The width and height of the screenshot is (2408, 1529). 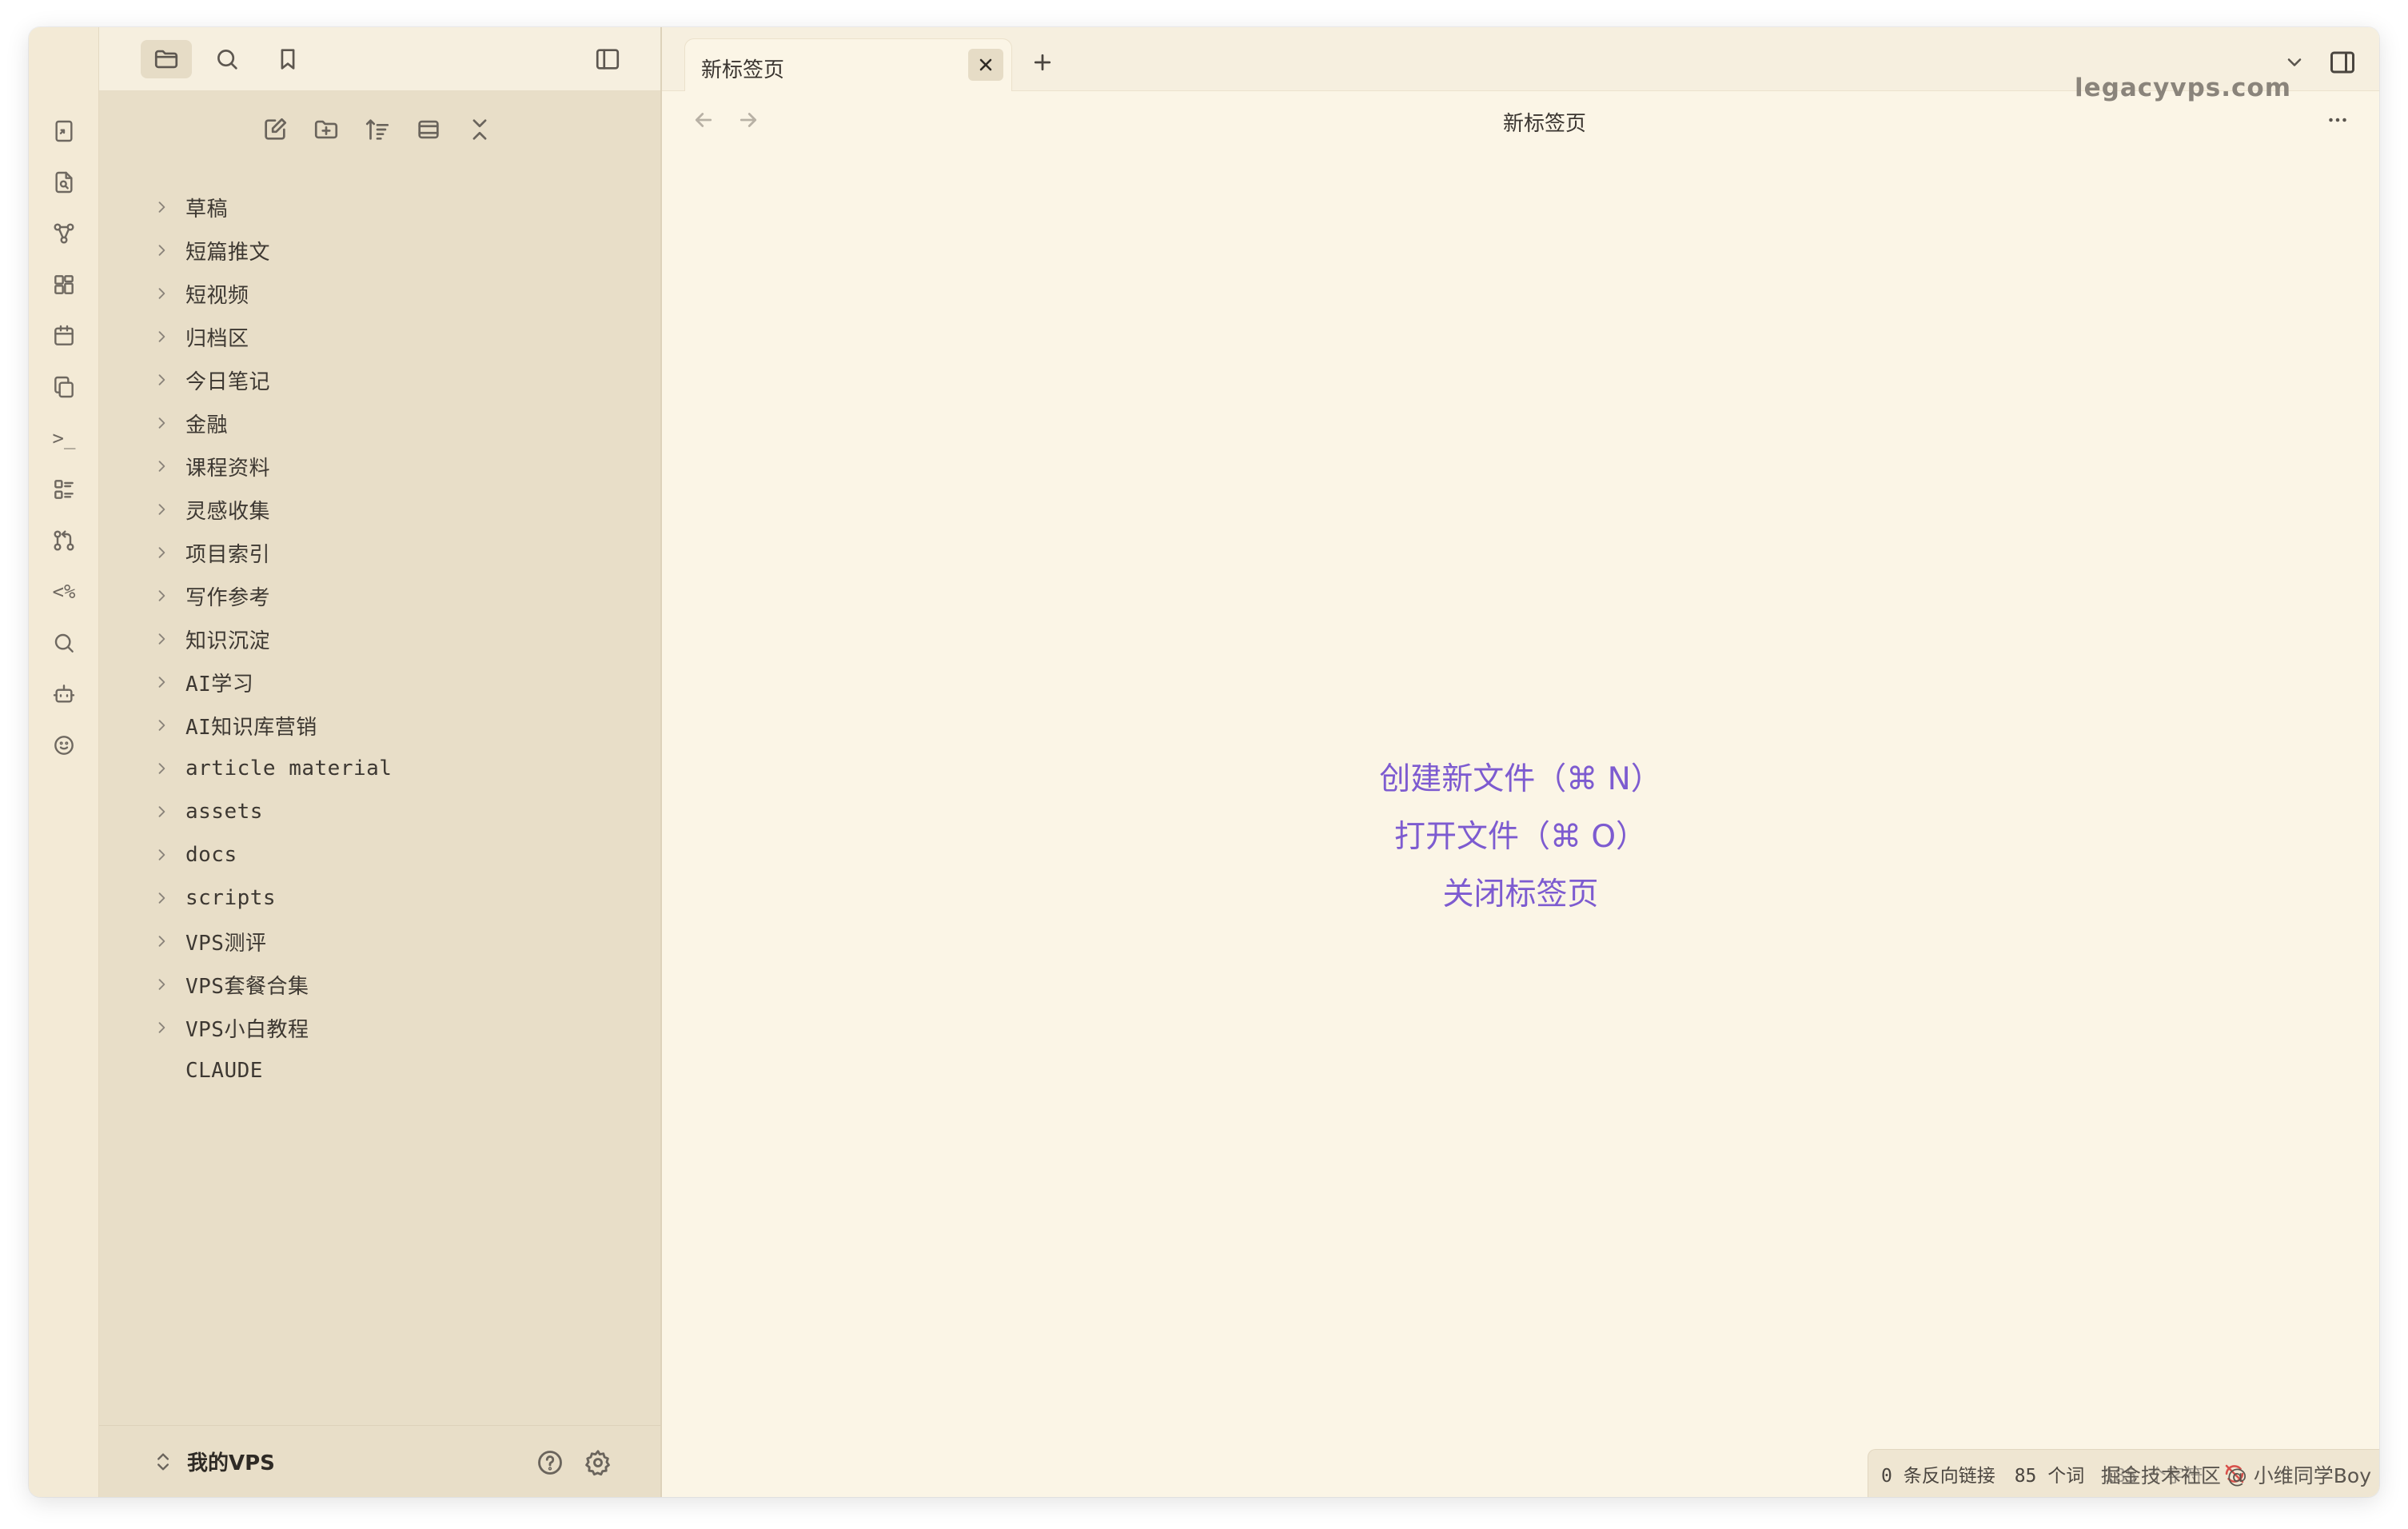 What do you see at coordinates (163, 1461) in the screenshot?
I see `chevrons-up-down-icon` at bounding box center [163, 1461].